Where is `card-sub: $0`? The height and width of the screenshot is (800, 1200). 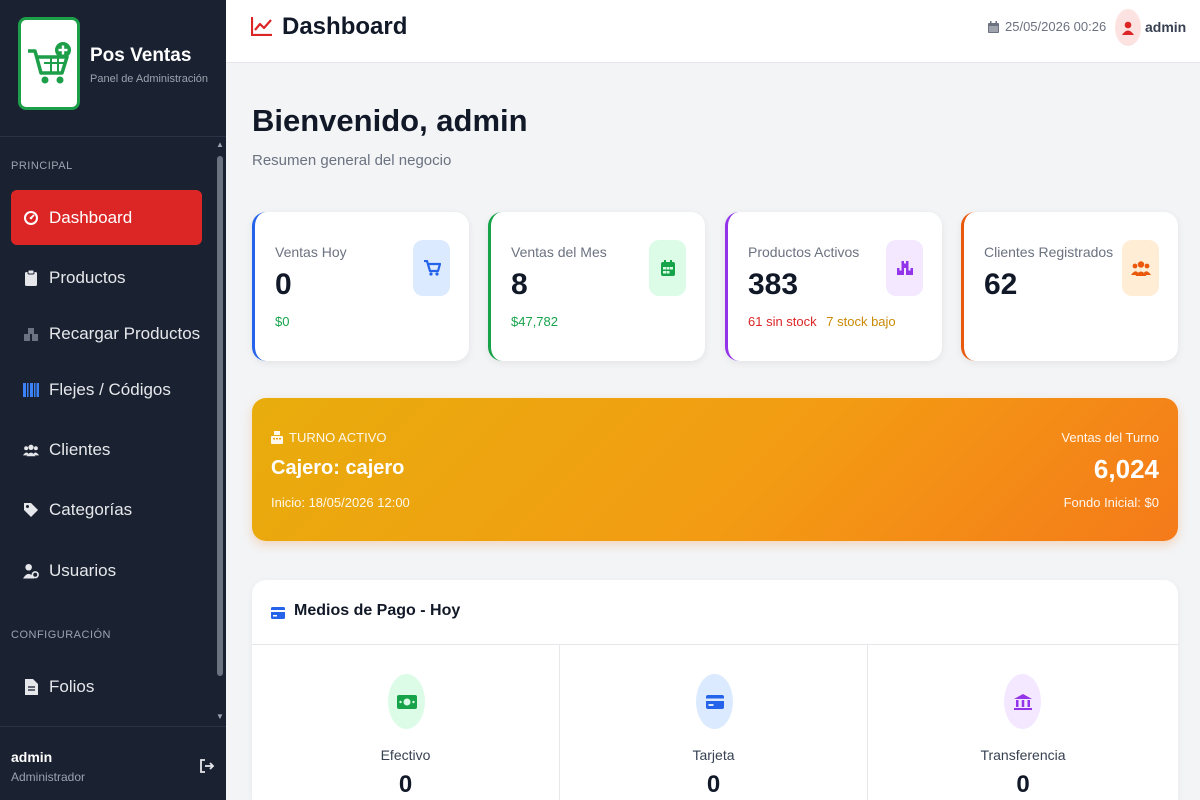 card-sub: $0 is located at coordinates (282, 321).